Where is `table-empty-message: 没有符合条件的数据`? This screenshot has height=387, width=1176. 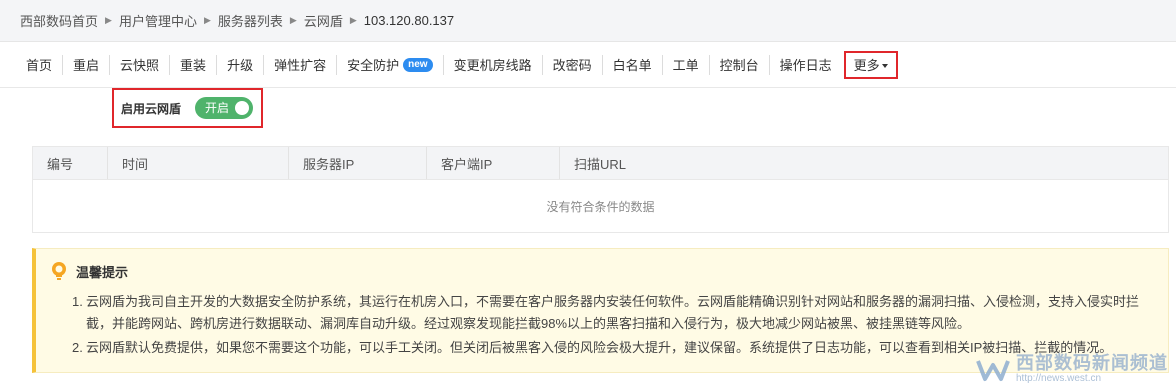 table-empty-message: 没有符合条件的数据 is located at coordinates (600, 206).